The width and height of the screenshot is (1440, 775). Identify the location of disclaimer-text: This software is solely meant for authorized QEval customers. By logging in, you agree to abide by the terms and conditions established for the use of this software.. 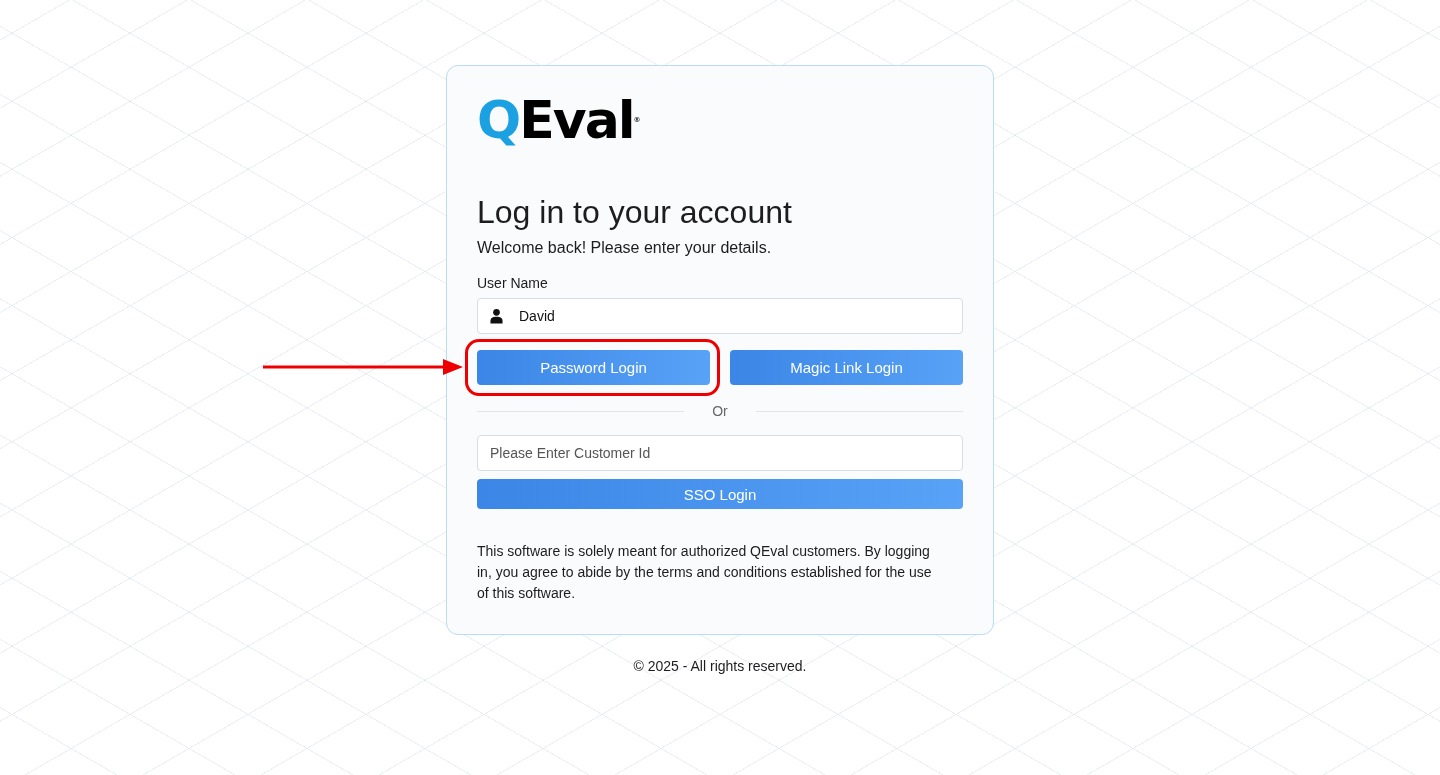
(705, 572).